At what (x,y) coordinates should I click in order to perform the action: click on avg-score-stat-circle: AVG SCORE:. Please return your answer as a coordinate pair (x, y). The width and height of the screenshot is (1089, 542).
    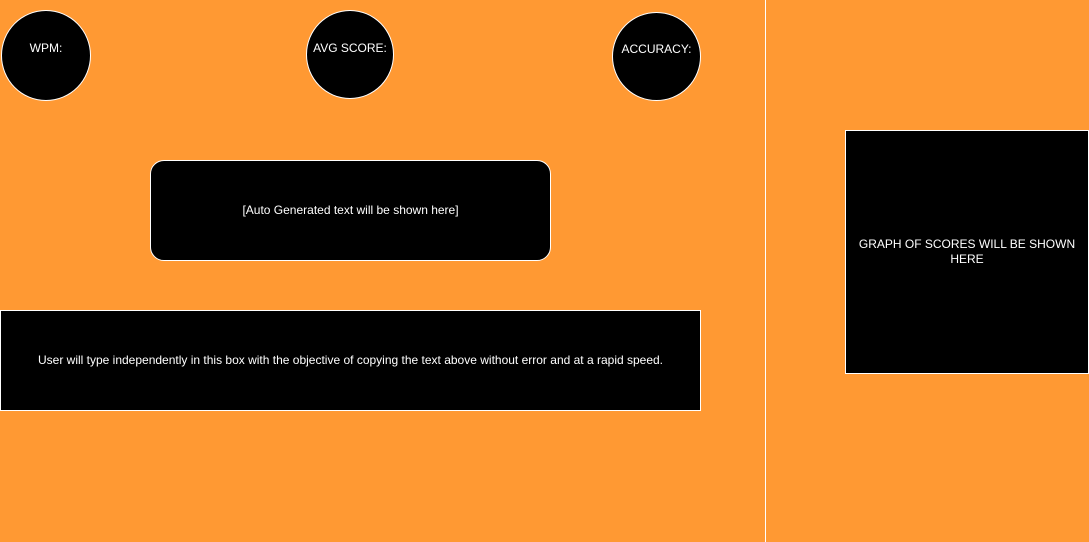
    Looking at the image, I should click on (350, 54).